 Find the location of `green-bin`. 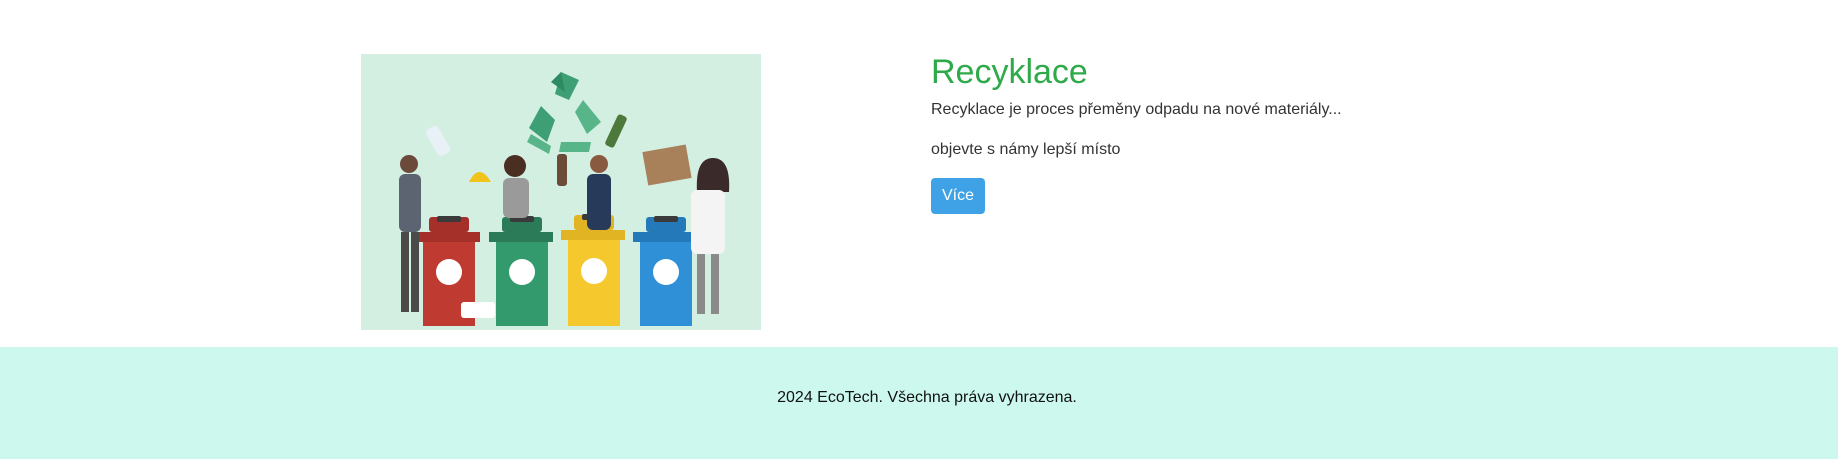

green-bin is located at coordinates (521, 271).